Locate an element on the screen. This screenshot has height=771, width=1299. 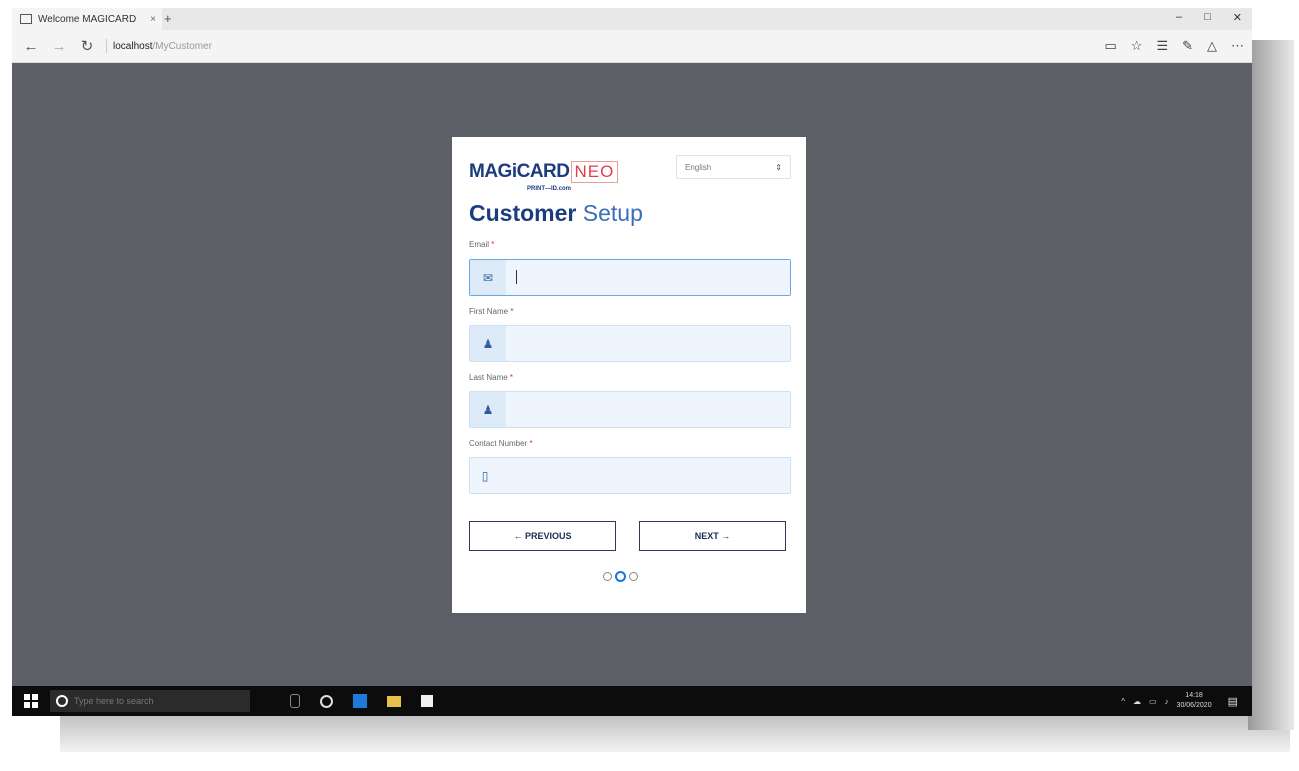
edge-browser-icon is located at coordinates (360, 701).